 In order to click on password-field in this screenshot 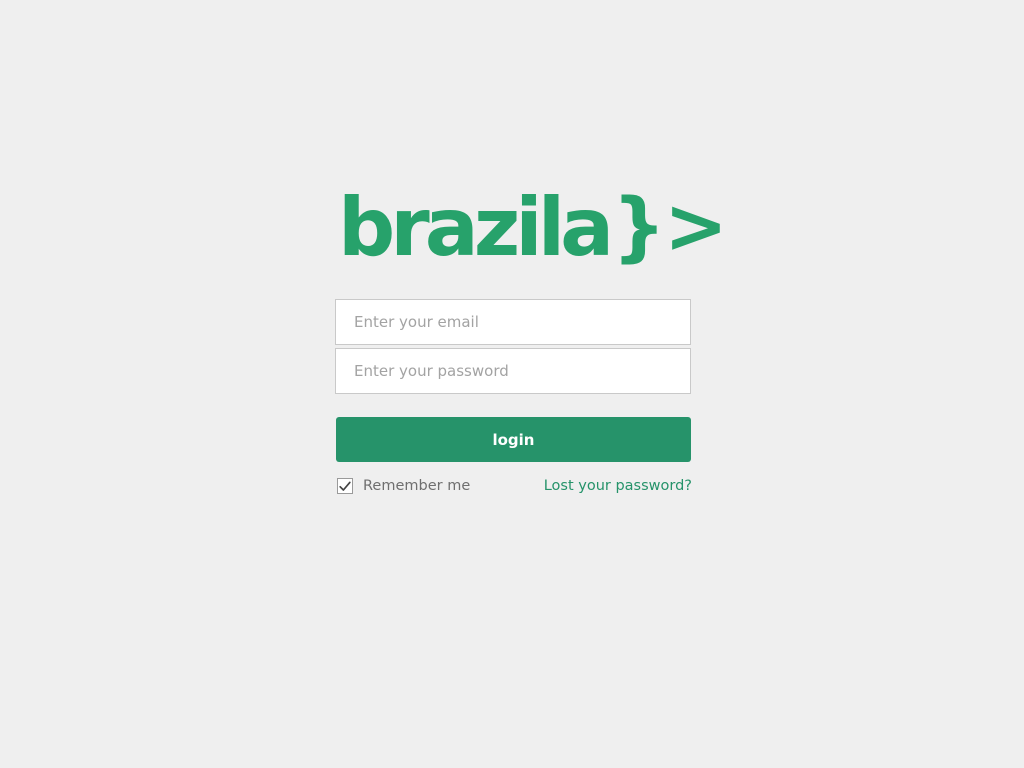, I will do `click(513, 371)`.